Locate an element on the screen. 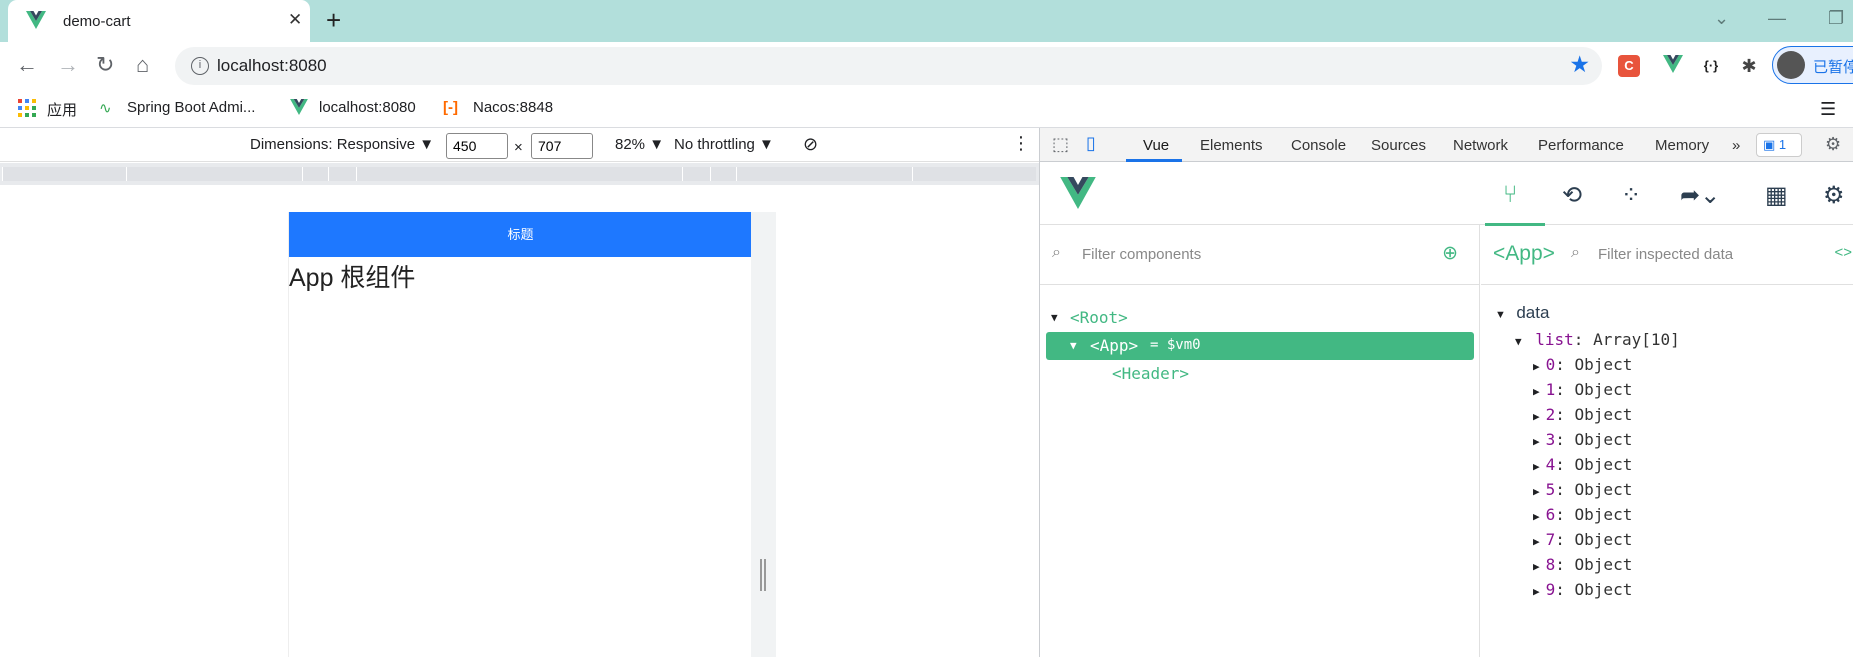 The image size is (1853, 657). forward-icon: → is located at coordinates (68, 65).